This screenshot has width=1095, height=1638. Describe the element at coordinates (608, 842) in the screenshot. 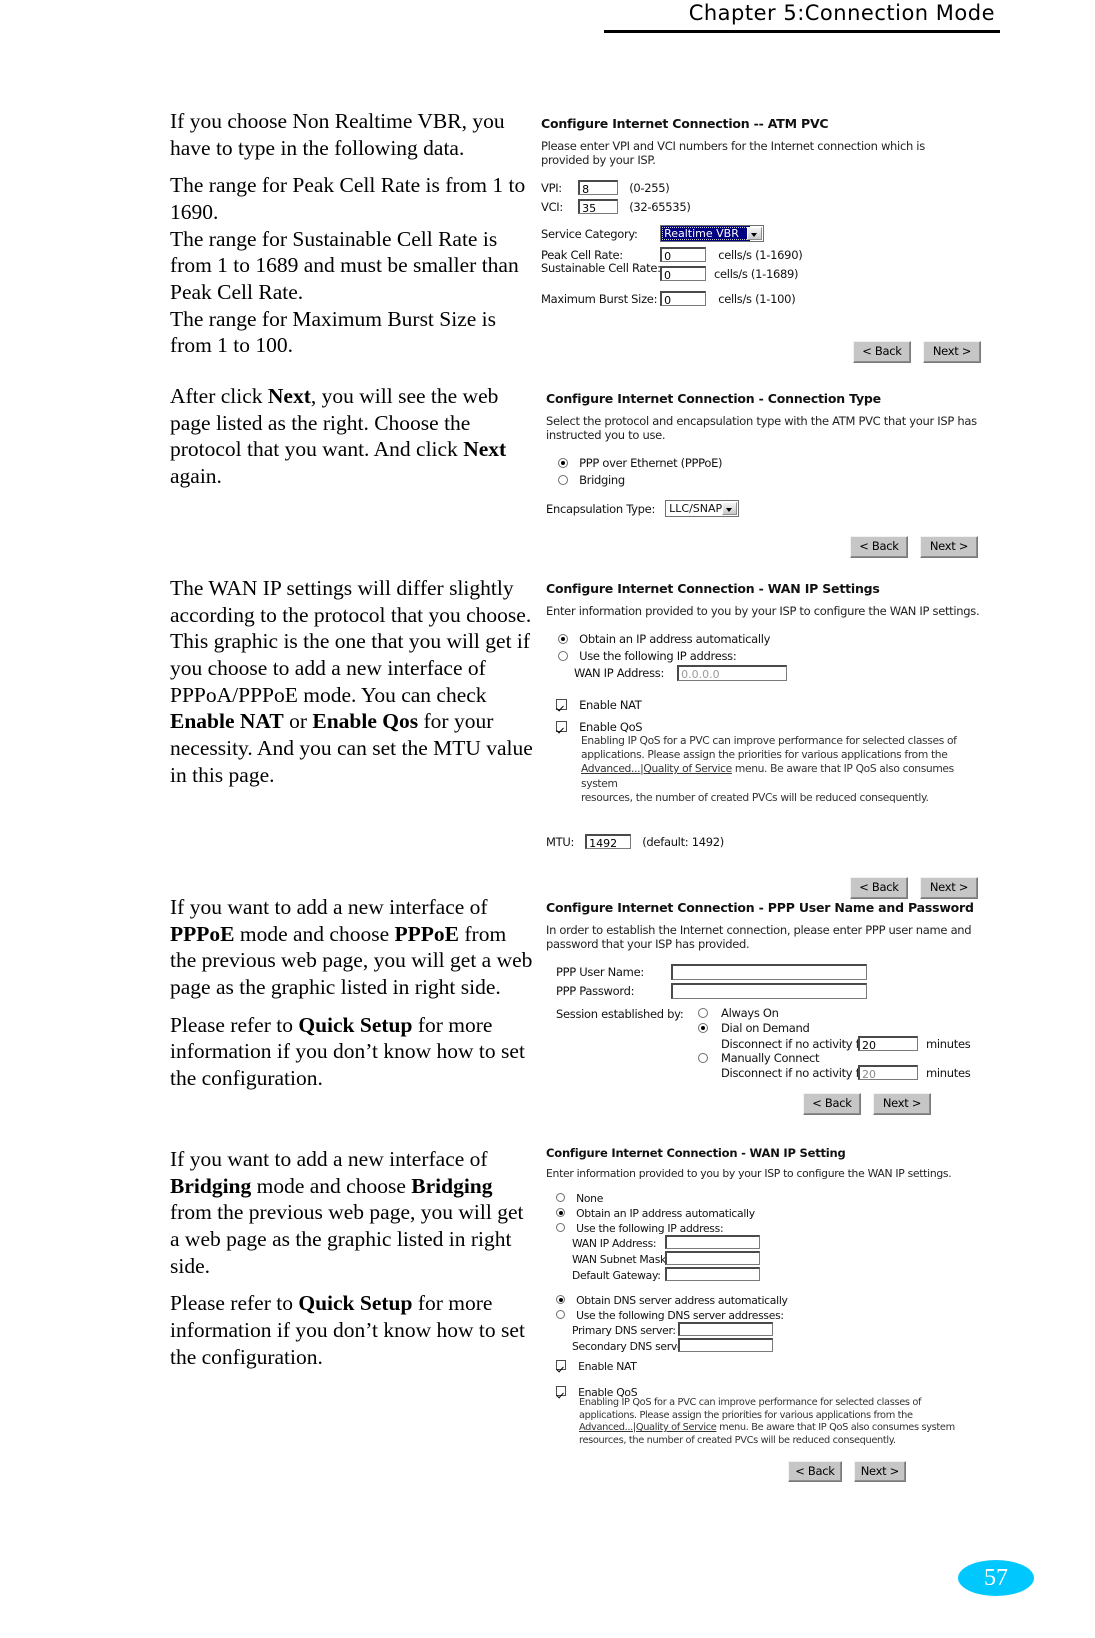

I see `mtu-input: 1492` at that location.